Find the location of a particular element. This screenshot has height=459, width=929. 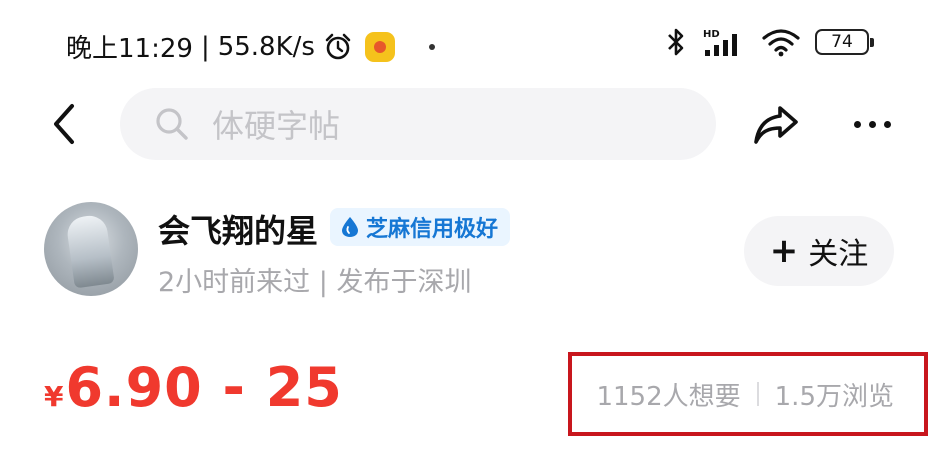

search-placeholder: 体硬字帖 is located at coordinates (276, 126).